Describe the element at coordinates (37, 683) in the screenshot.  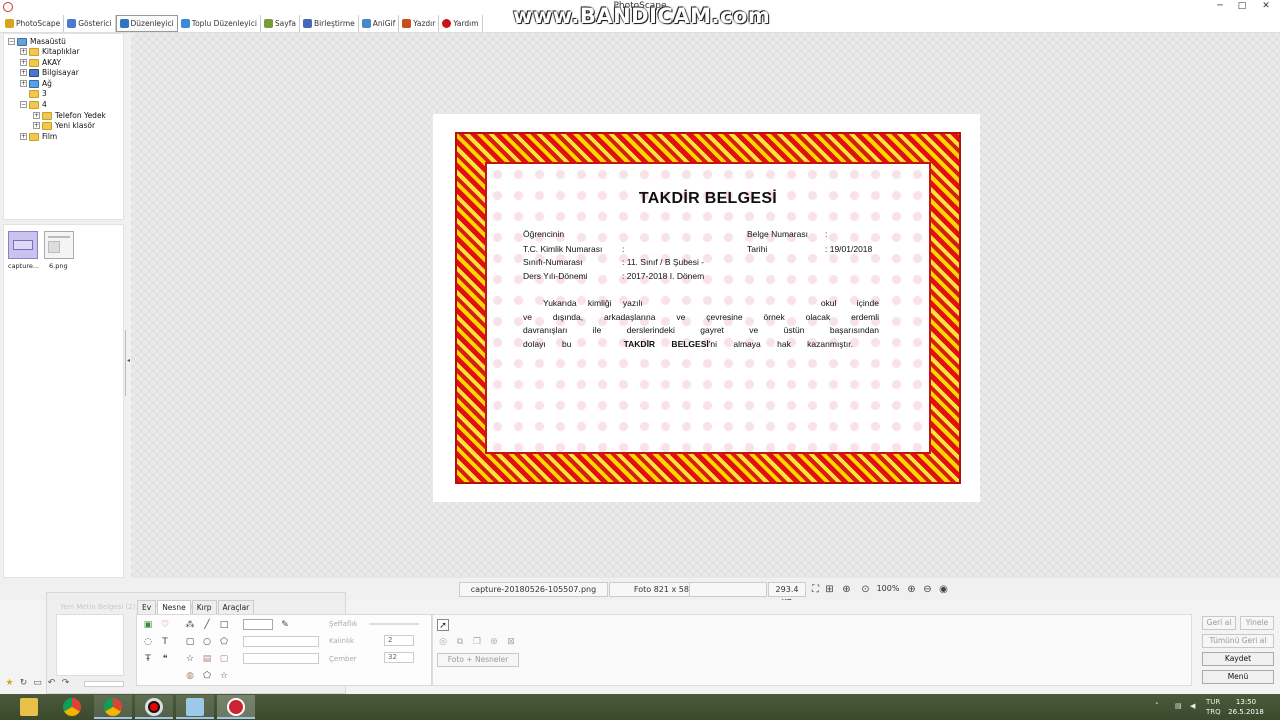
I see `folder-open-icon: ▭` at that location.